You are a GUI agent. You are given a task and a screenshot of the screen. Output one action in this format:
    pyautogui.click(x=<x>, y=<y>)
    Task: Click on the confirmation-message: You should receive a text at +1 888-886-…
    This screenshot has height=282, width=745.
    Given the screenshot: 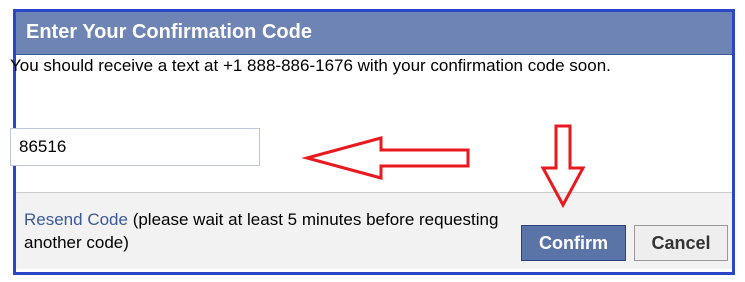 What is the action you would take?
    pyautogui.click(x=310, y=65)
    